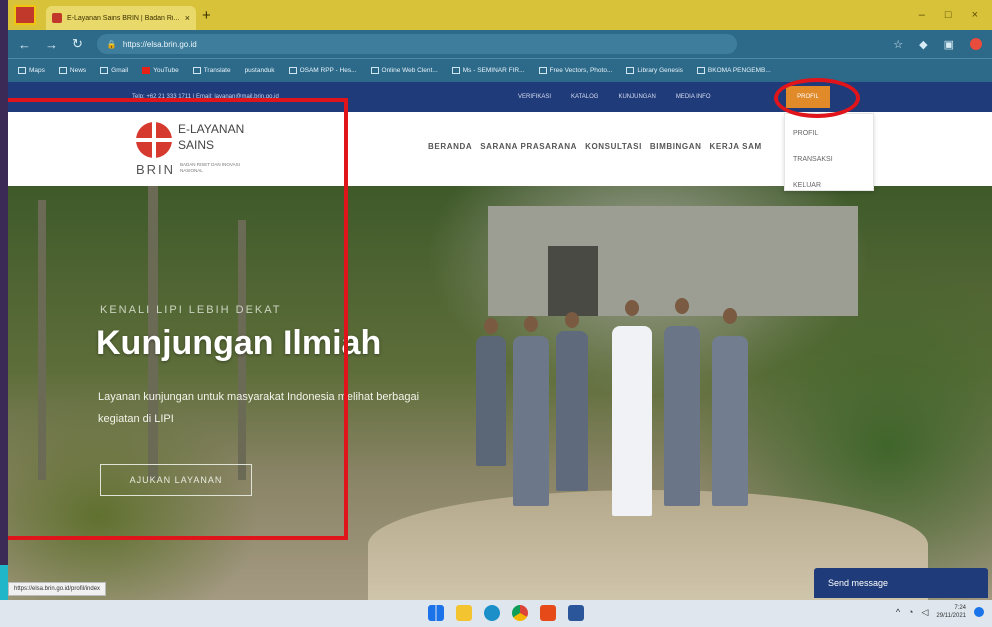 This screenshot has height=627, width=992. Describe the element at coordinates (24, 44) in the screenshot. I see `back-arrow-icon: ←` at that location.